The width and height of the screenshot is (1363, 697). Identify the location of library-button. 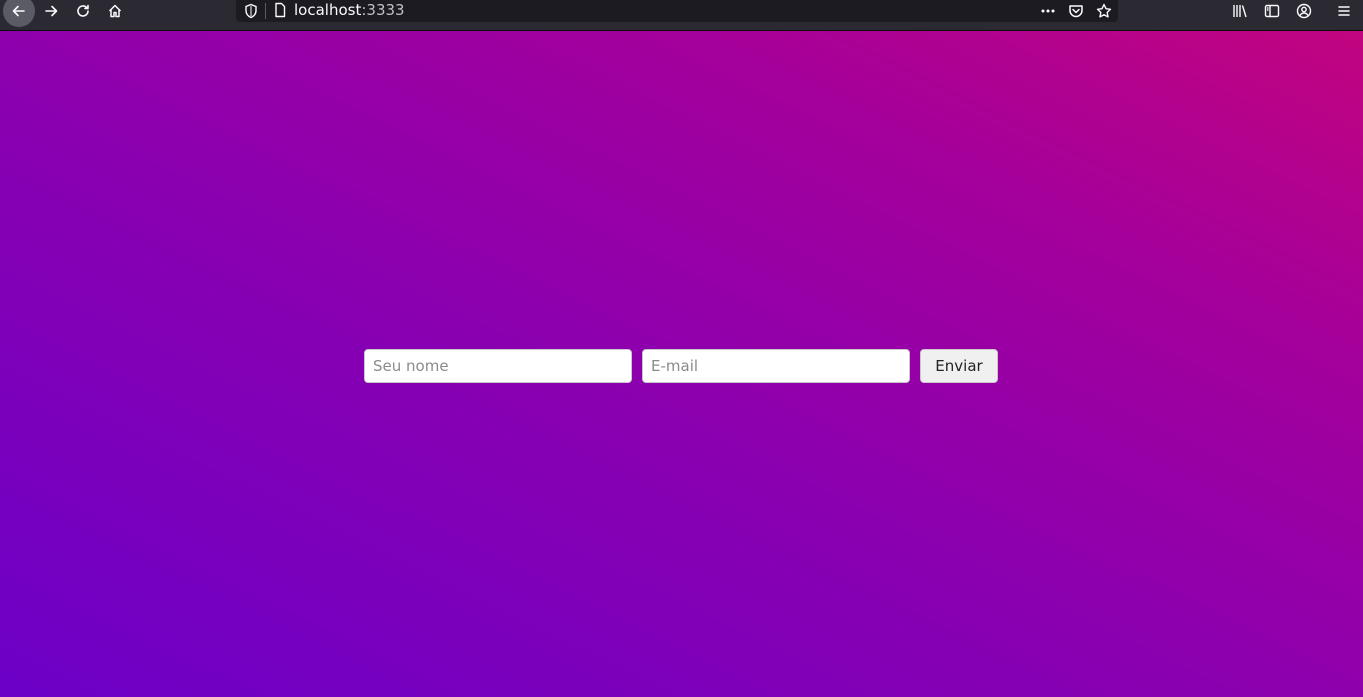
(1240, 11).